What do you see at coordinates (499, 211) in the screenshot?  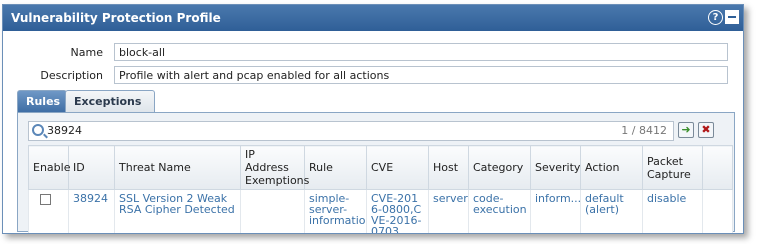 I see `category-cell: code-execution` at bounding box center [499, 211].